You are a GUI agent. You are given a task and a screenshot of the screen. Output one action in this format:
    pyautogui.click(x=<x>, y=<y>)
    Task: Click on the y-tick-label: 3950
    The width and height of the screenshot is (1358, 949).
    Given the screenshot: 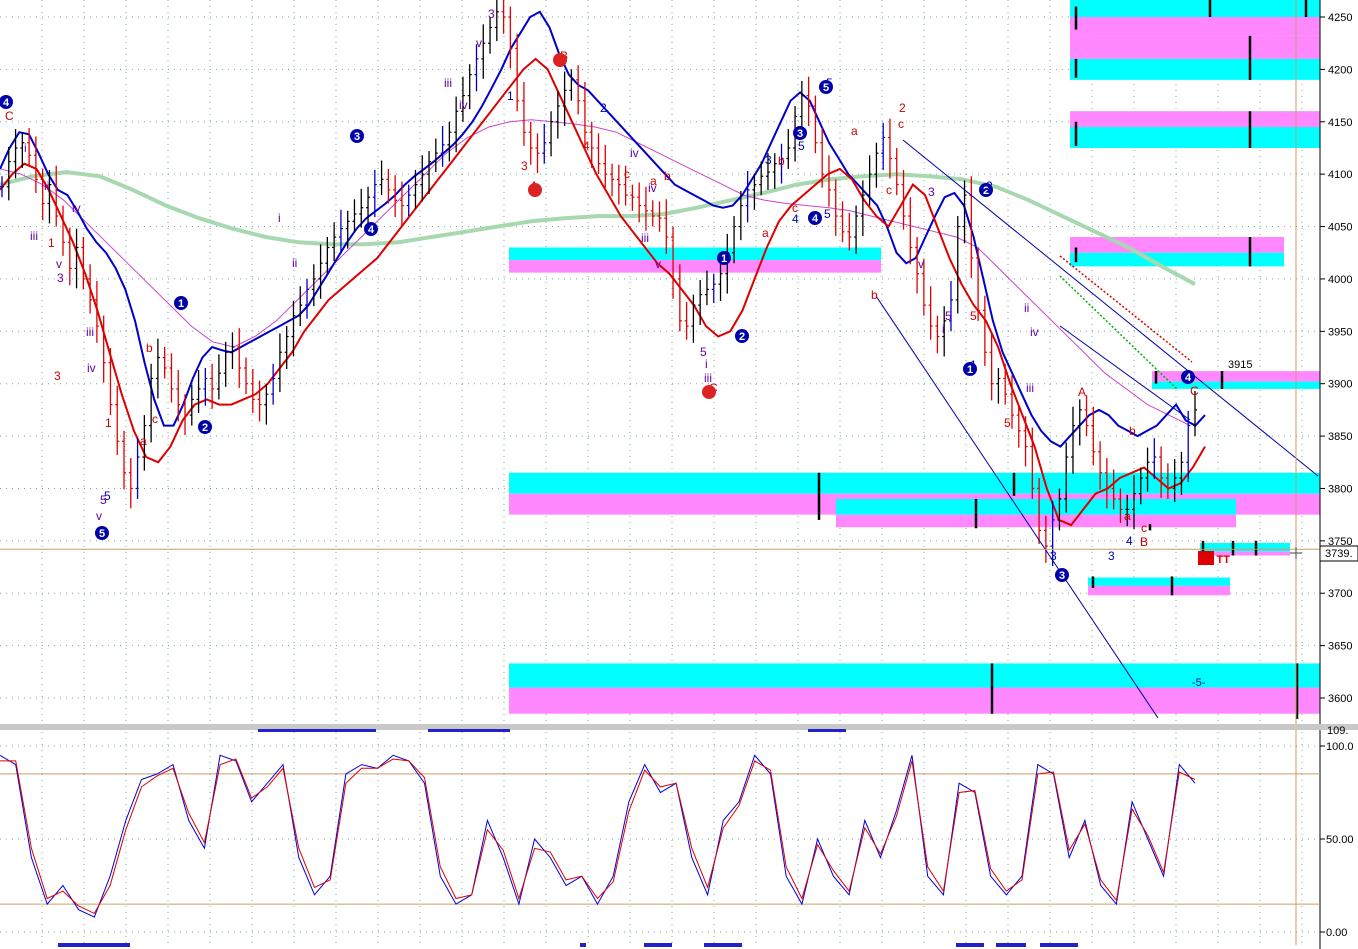 What is the action you would take?
    pyautogui.click(x=1340, y=332)
    